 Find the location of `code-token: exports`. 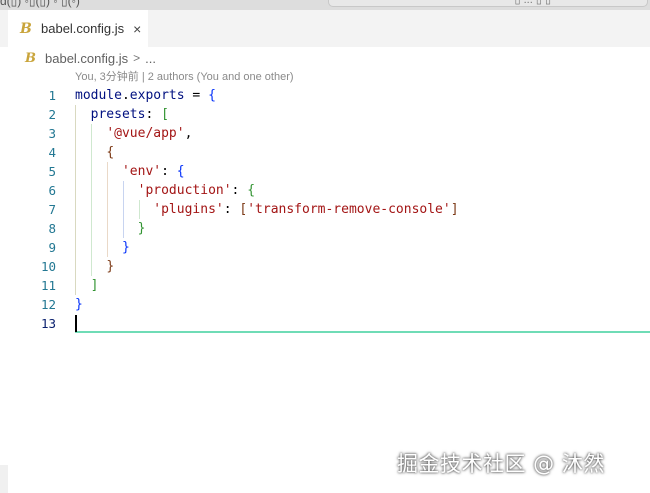

code-token: exports is located at coordinates (157, 95).